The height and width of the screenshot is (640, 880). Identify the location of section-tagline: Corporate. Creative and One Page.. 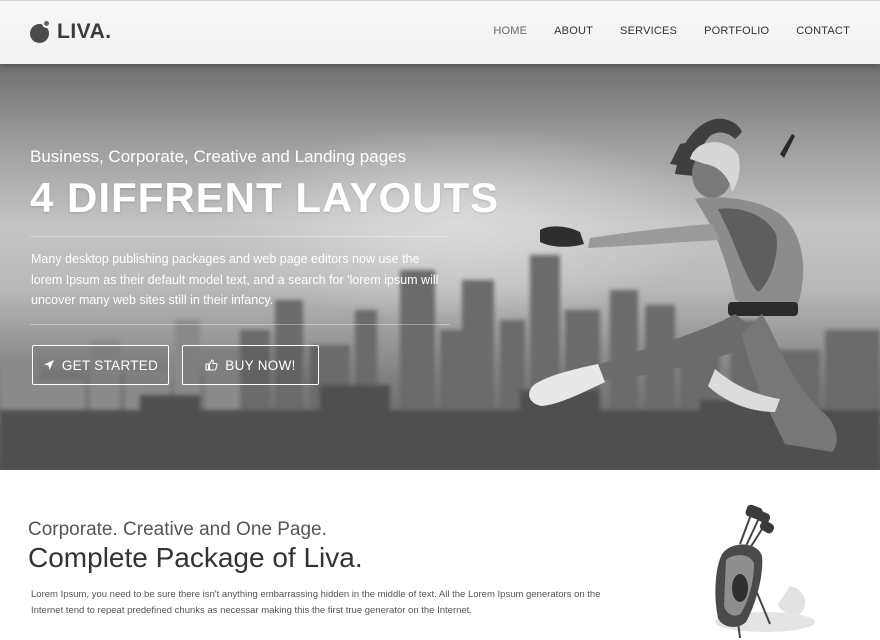
(177, 529).